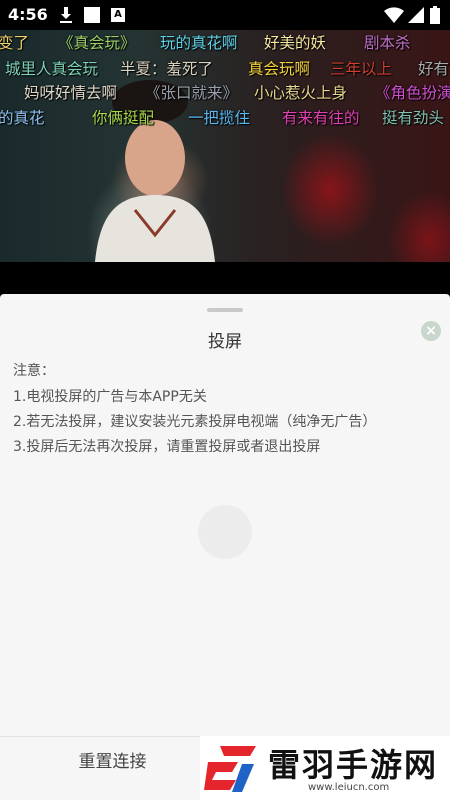  I want to click on danmaku-comment: 挺有劲头, so click(413, 118).